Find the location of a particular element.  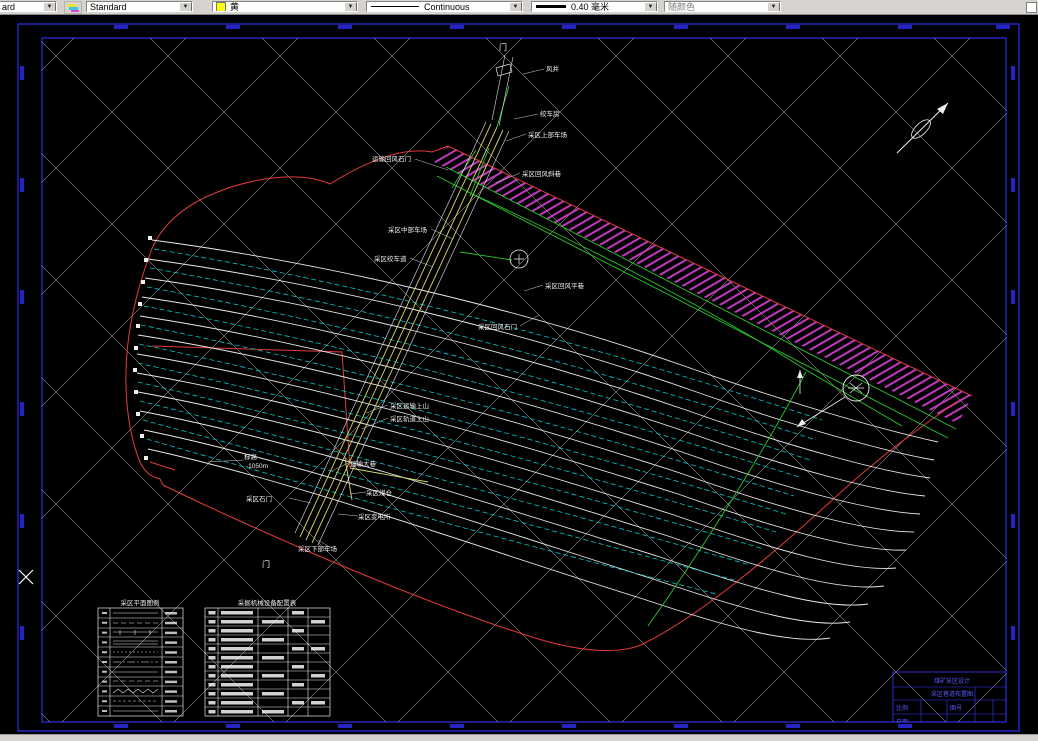

color-combo-arrow-icon: ▼ is located at coordinates (350, 6).